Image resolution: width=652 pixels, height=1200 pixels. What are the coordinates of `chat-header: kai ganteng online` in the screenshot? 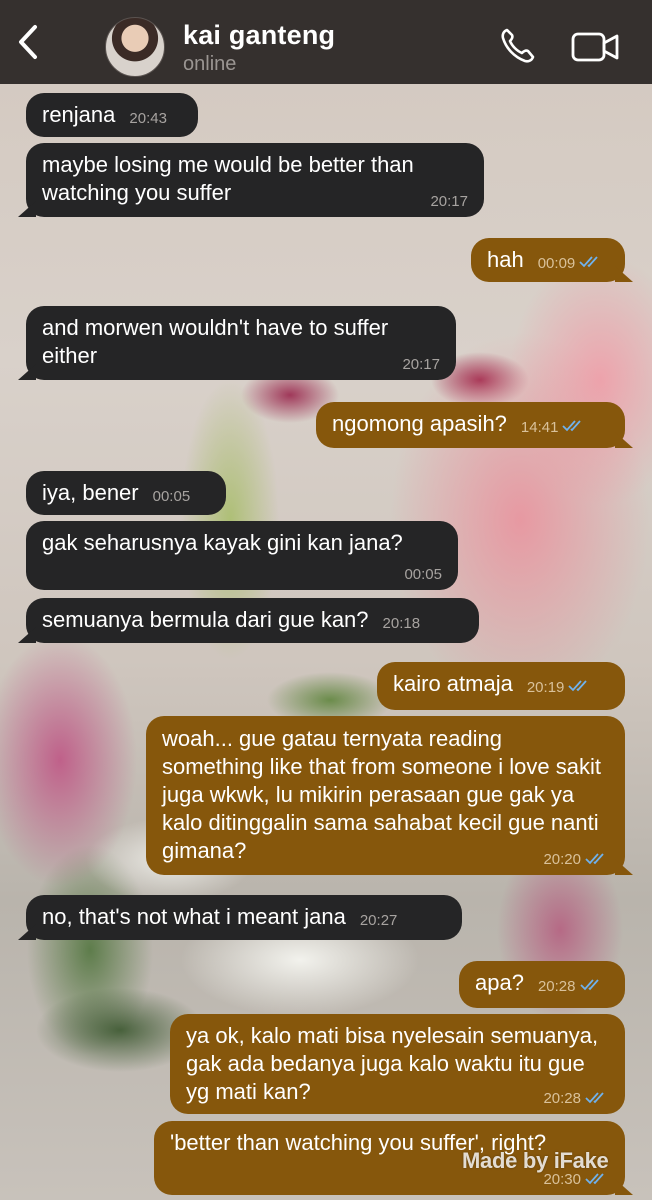 It's located at (326, 42).